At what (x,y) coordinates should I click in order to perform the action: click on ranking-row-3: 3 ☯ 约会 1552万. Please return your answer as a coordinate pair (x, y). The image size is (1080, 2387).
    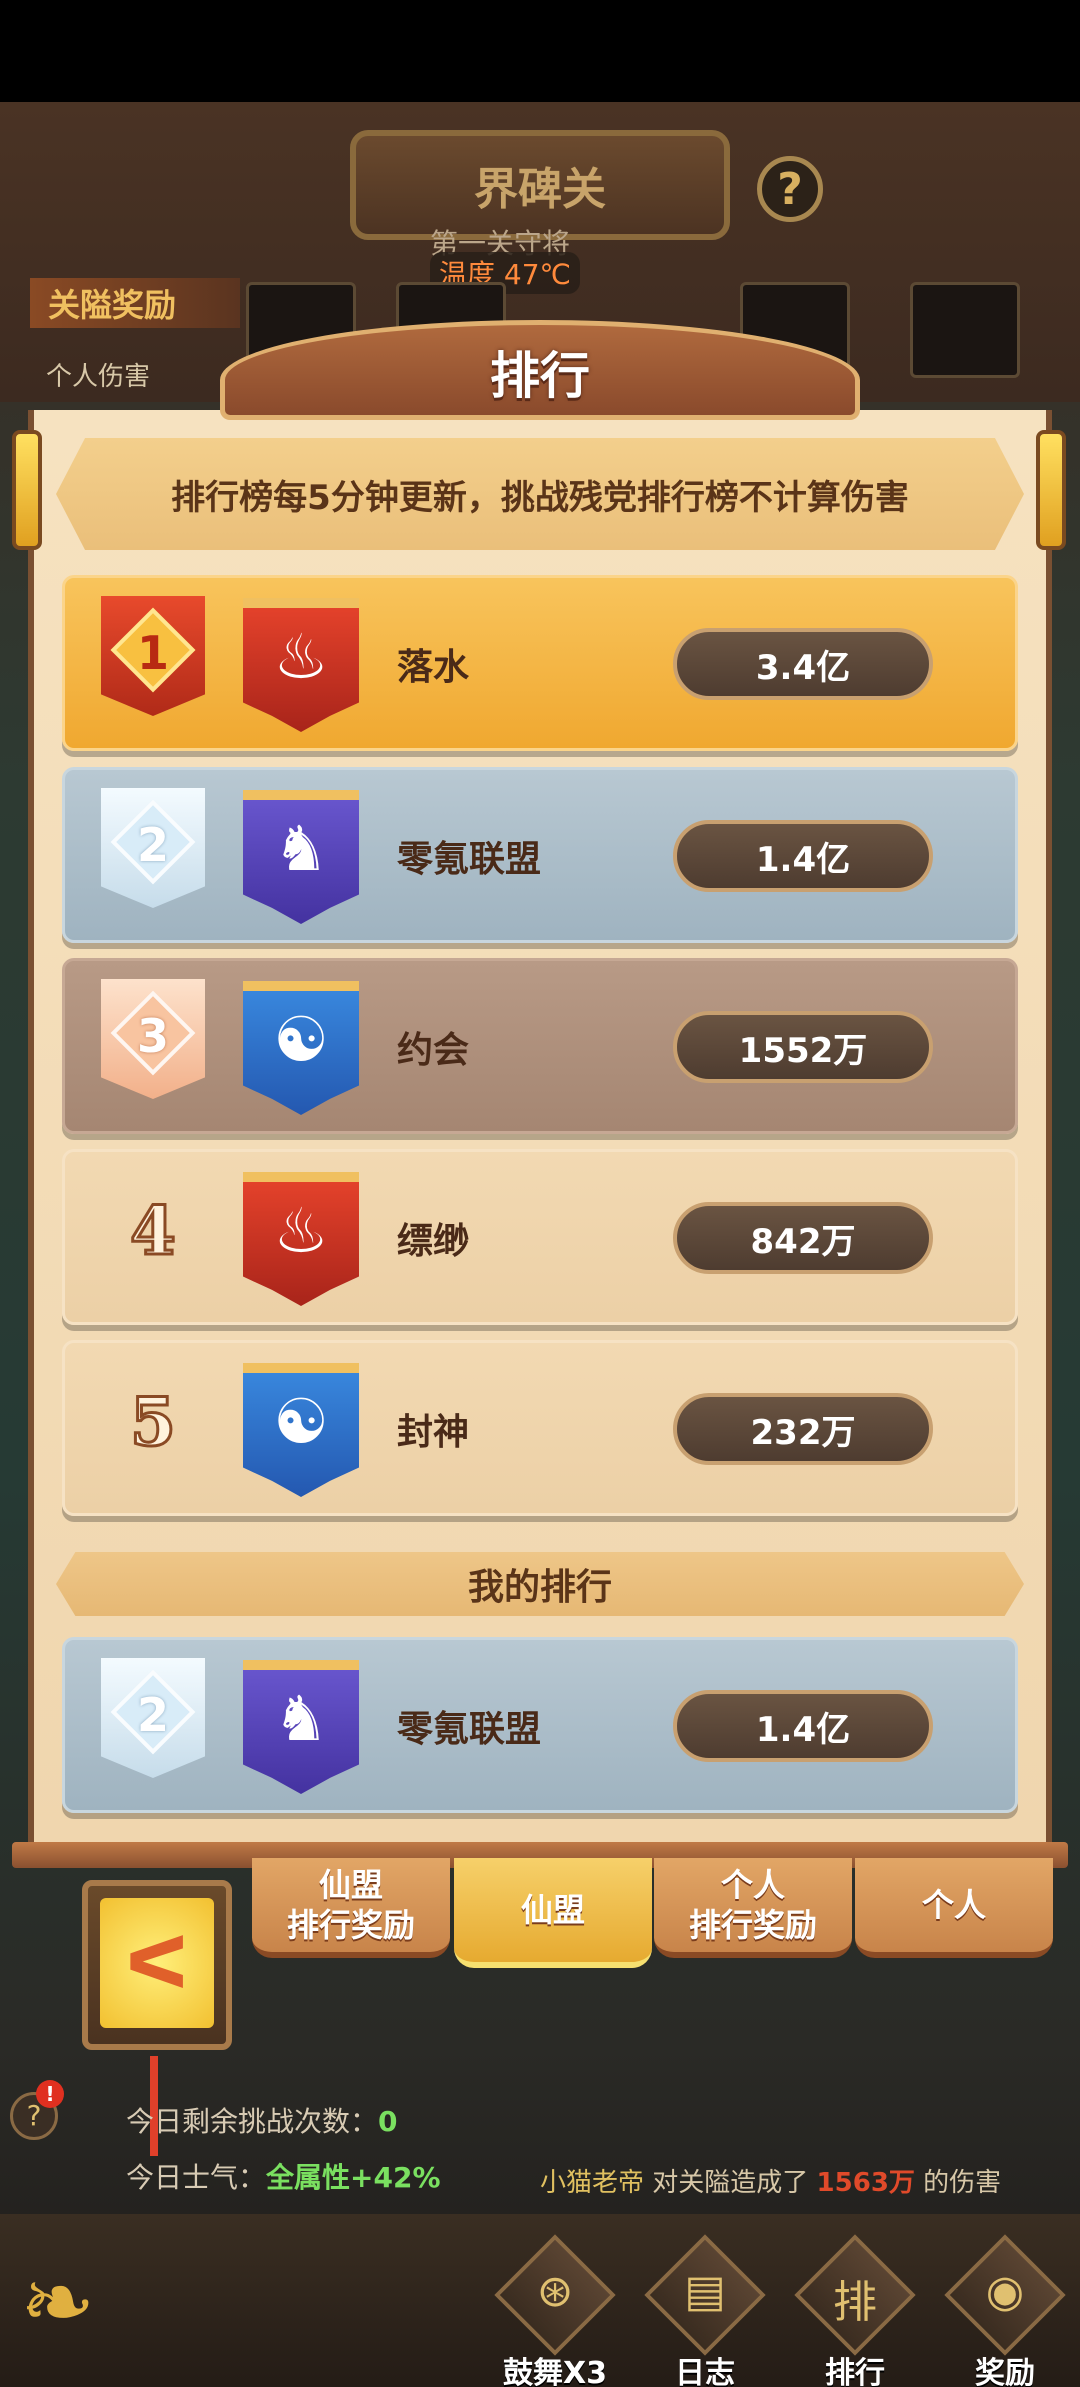
    Looking at the image, I should click on (540, 1046).